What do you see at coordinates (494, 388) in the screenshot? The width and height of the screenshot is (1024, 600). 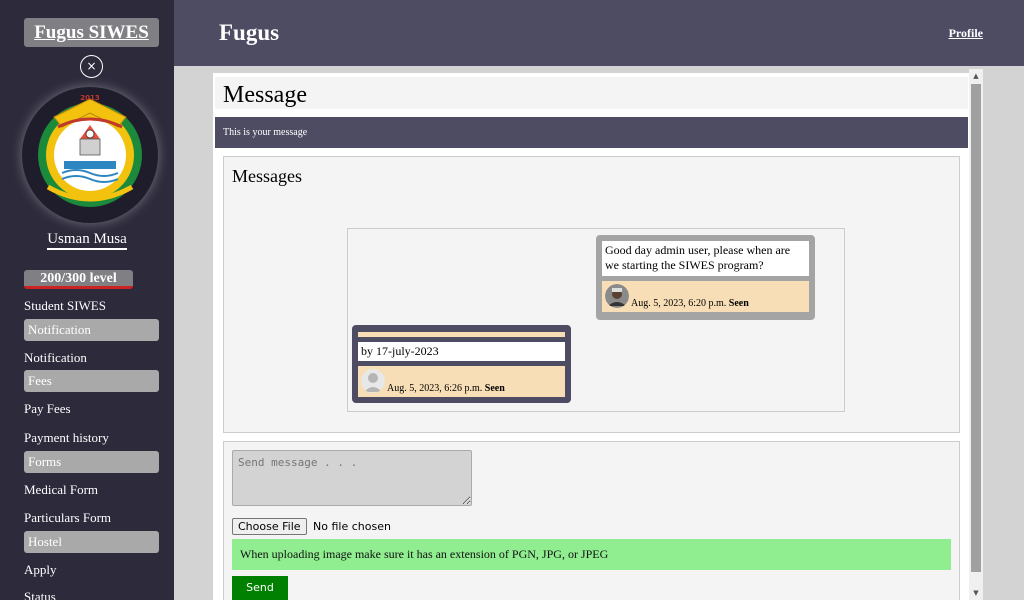 I see `outgoing-seen-status: Seen` at bounding box center [494, 388].